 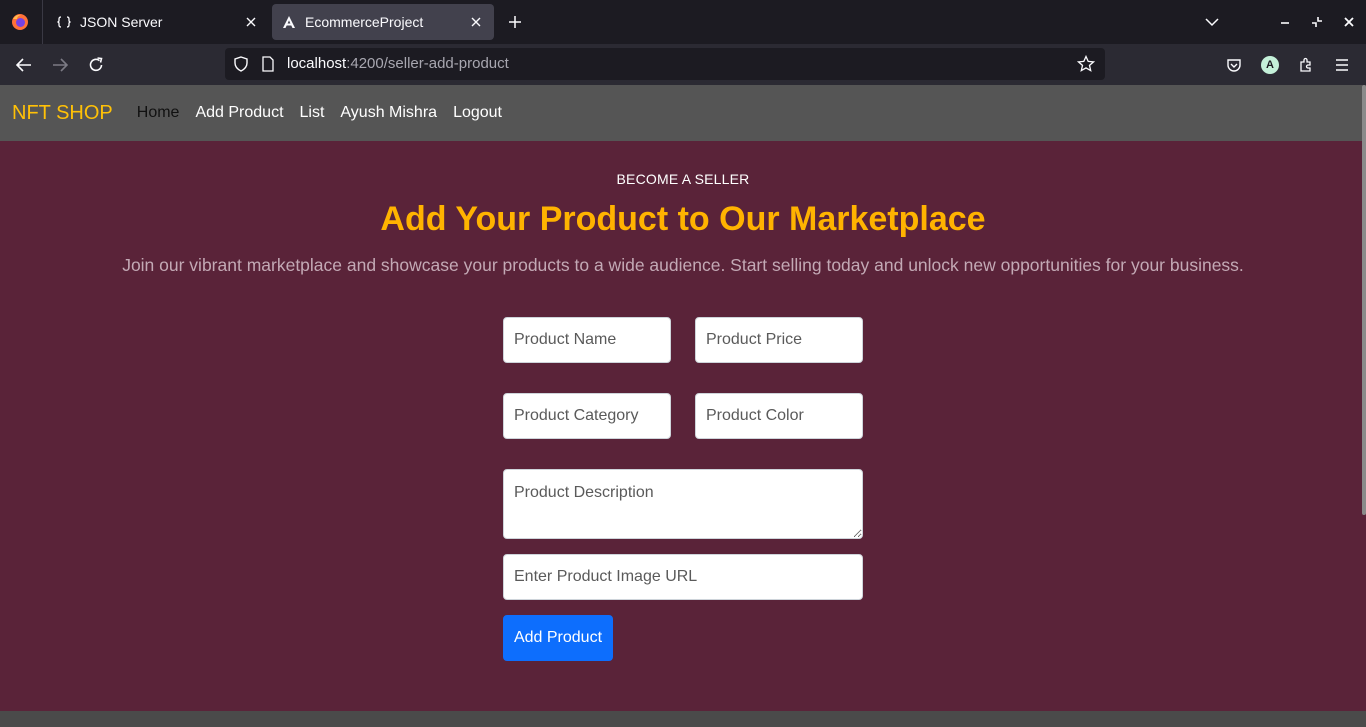 What do you see at coordinates (1212, 22) in the screenshot?
I see `chevron-down-icon` at bounding box center [1212, 22].